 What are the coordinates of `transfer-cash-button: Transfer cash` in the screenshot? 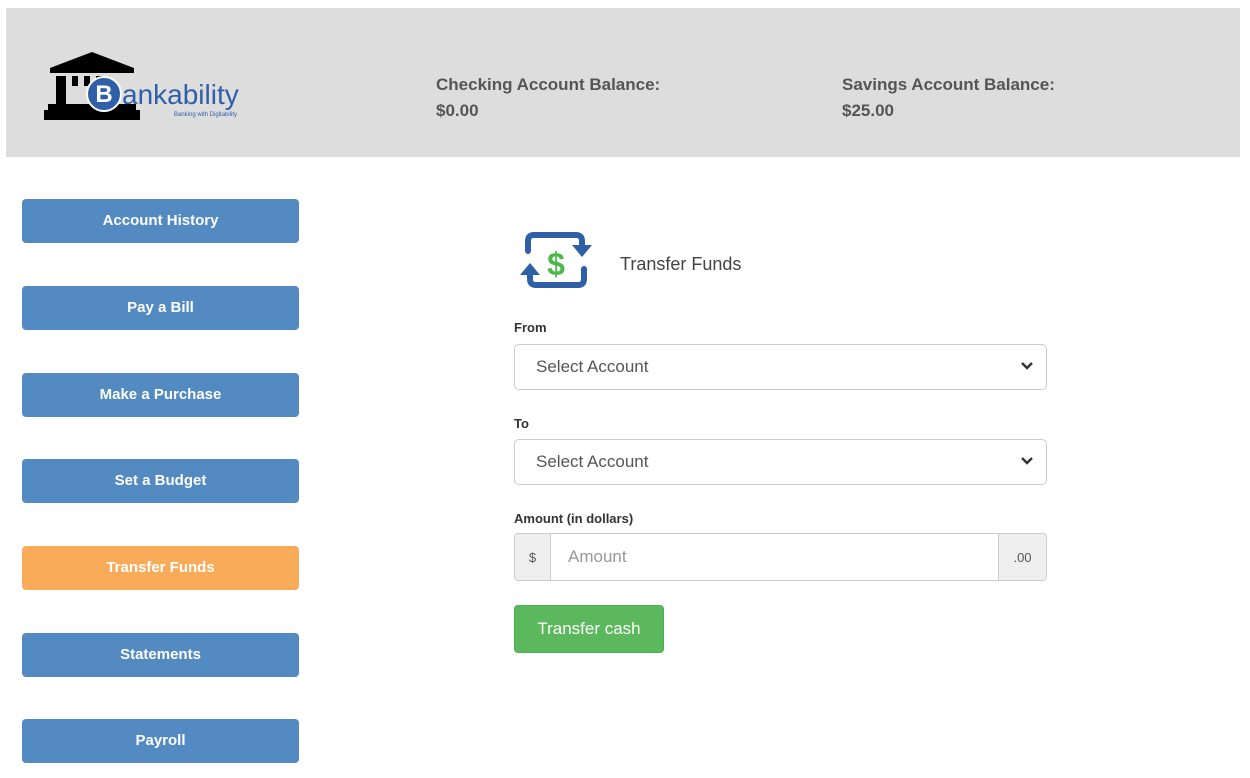 It's located at (589, 629).